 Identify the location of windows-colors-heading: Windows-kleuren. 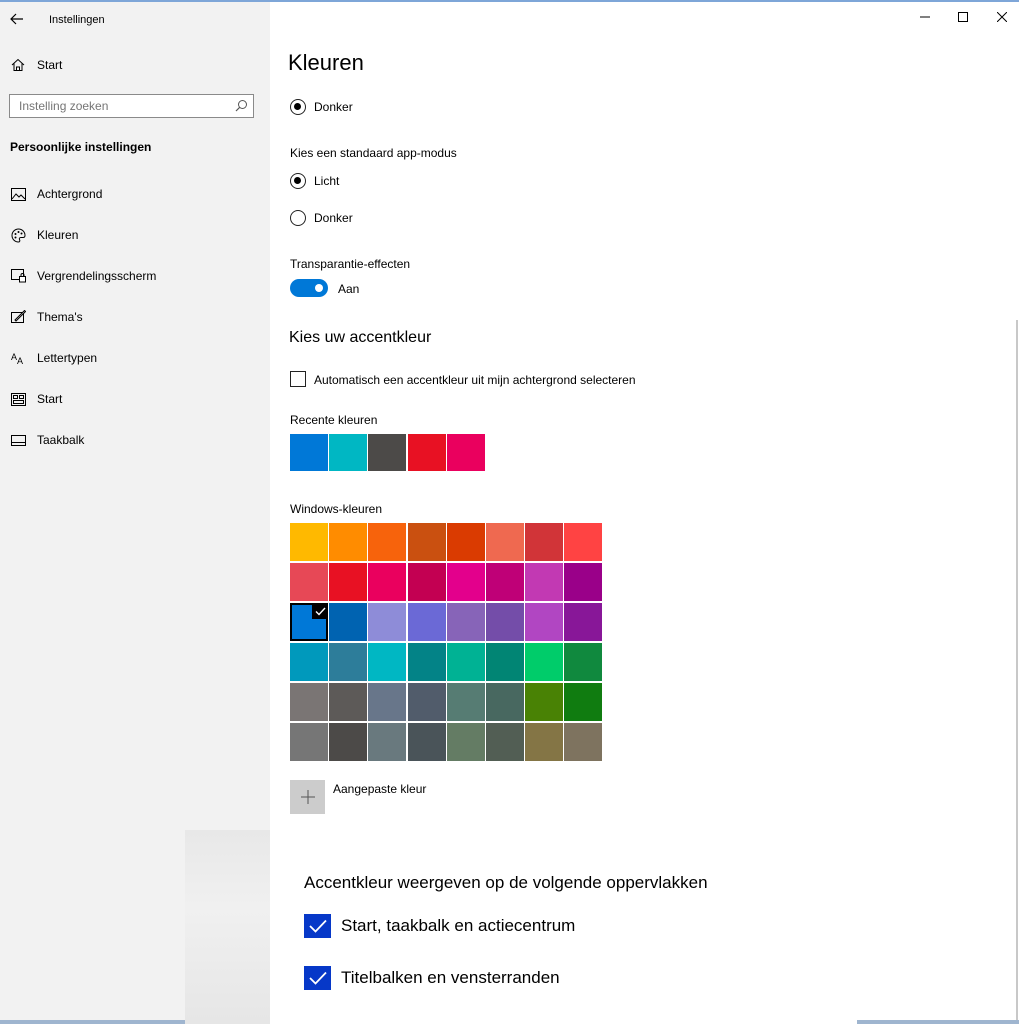
(336, 509).